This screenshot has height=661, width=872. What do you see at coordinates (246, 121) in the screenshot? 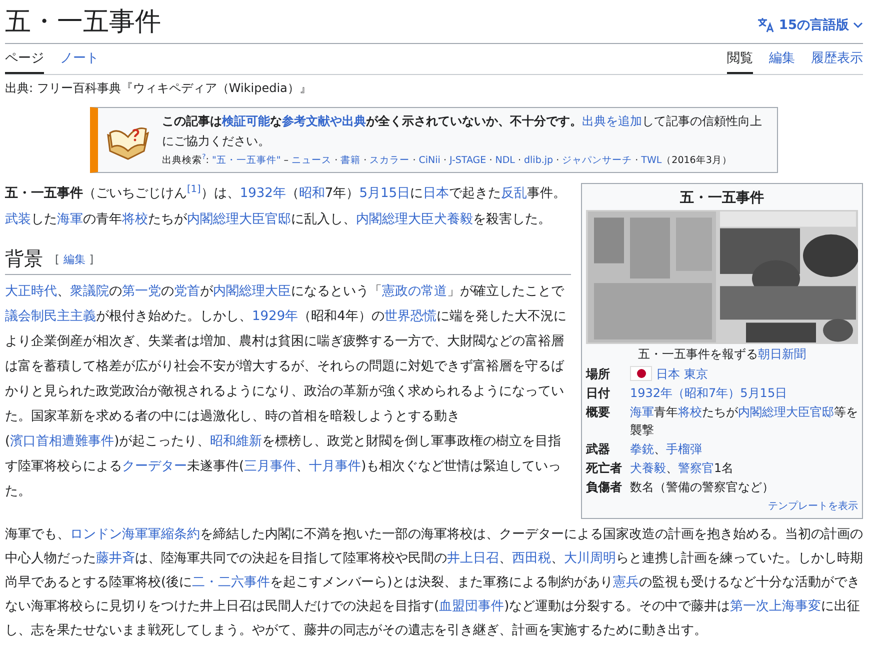
I see `link: 検証可能` at bounding box center [246, 121].